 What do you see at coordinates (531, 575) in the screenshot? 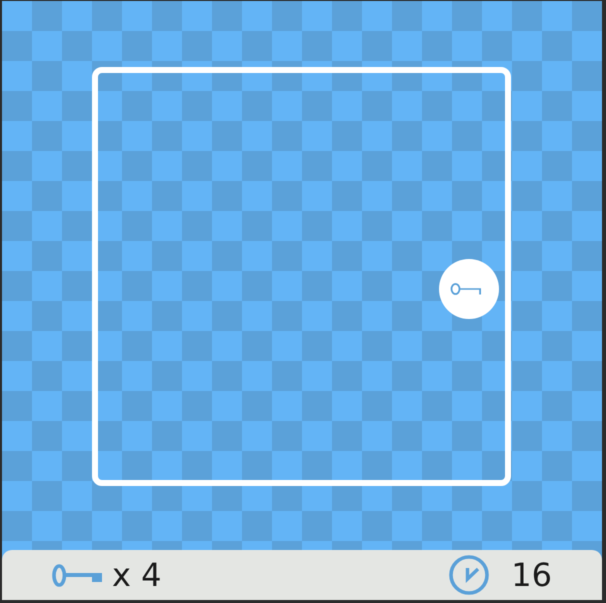
I see `timer-value: 16` at bounding box center [531, 575].